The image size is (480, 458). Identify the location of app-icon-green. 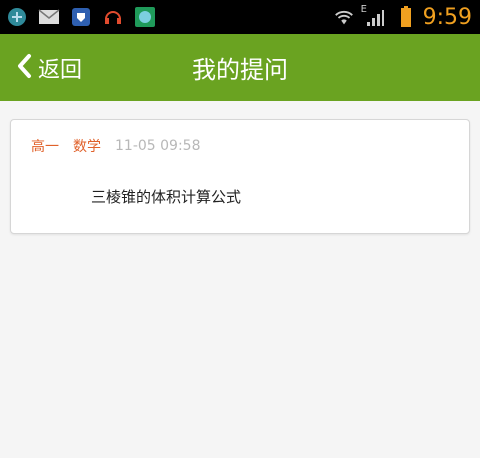
(145, 17).